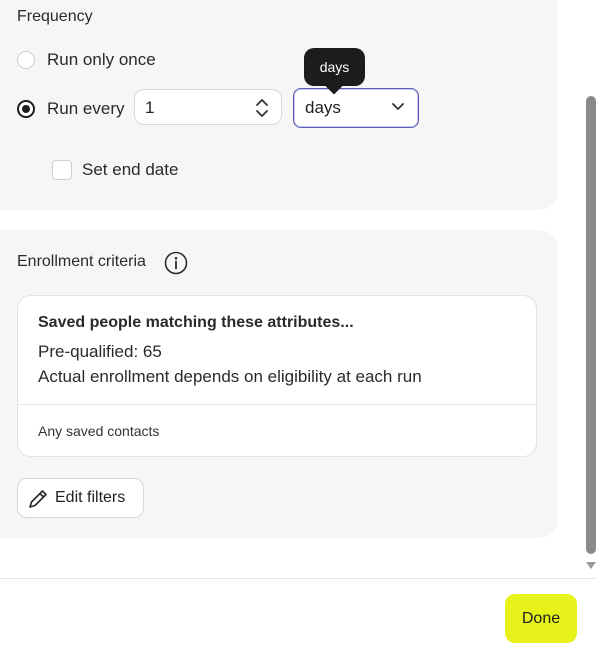  I want to click on prequalified-count: Pre-qualified: 65, so click(100, 351).